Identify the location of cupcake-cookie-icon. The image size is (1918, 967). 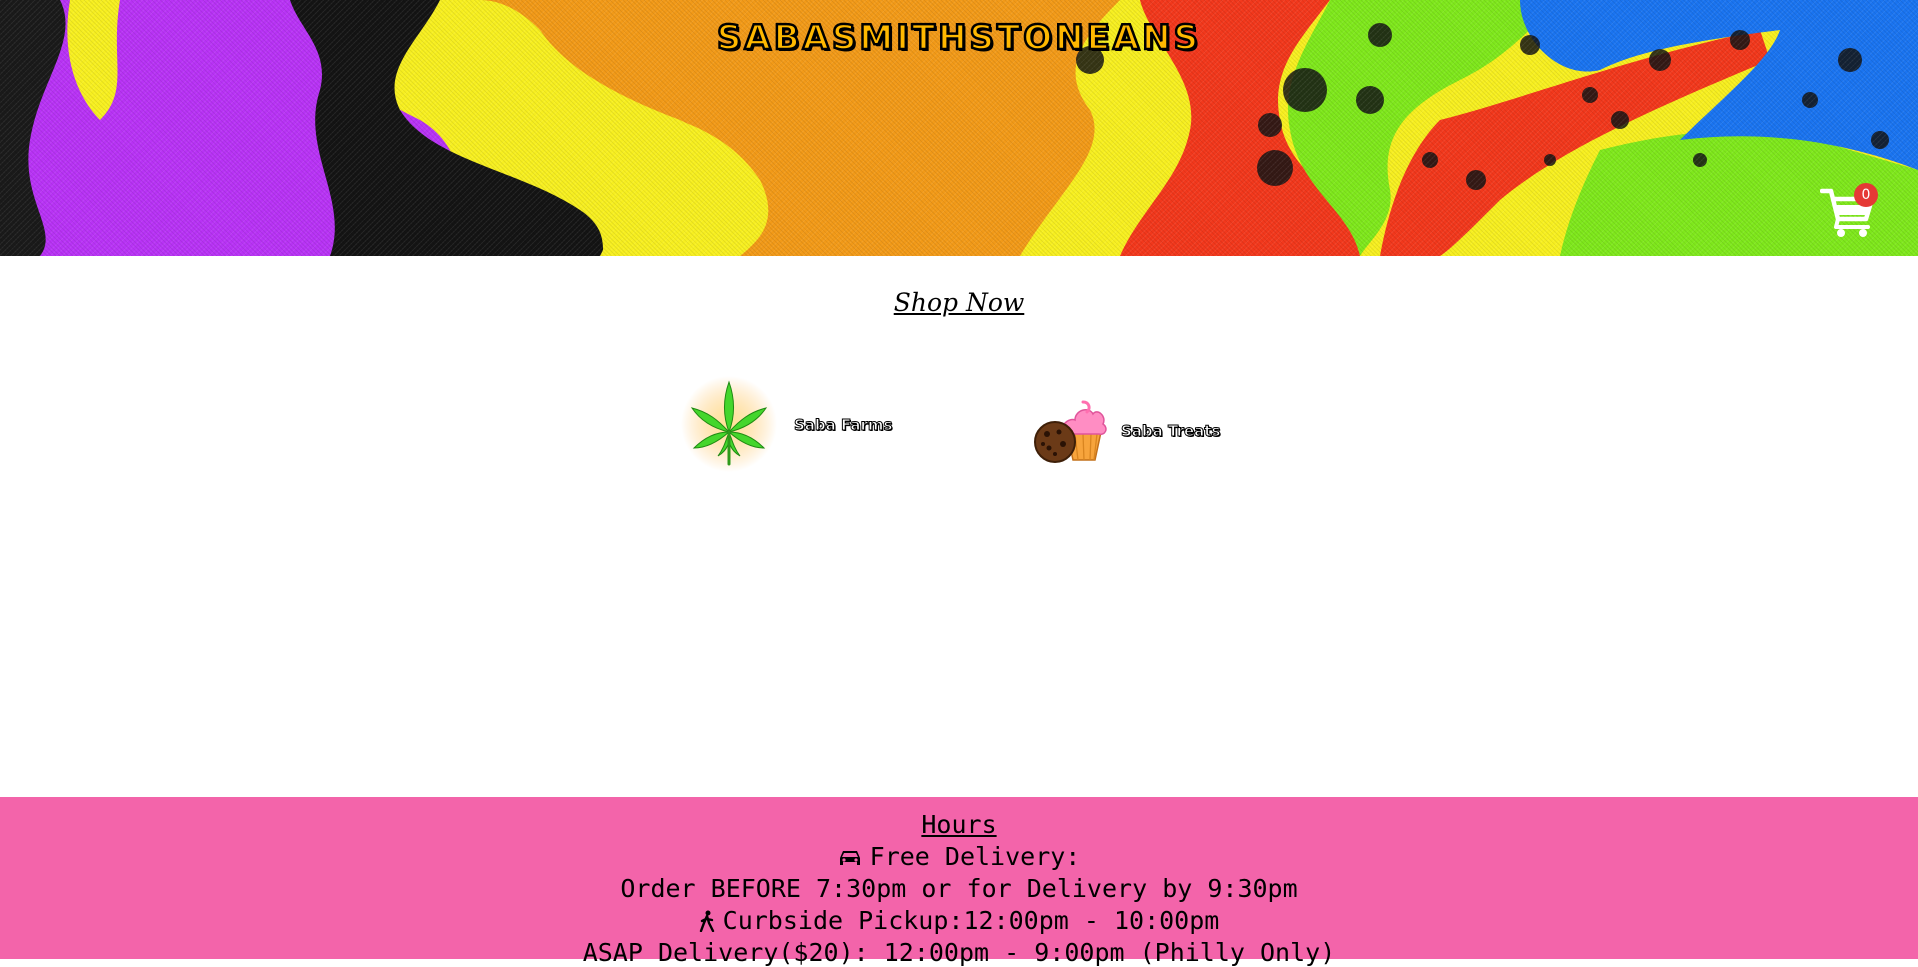
(1070, 431).